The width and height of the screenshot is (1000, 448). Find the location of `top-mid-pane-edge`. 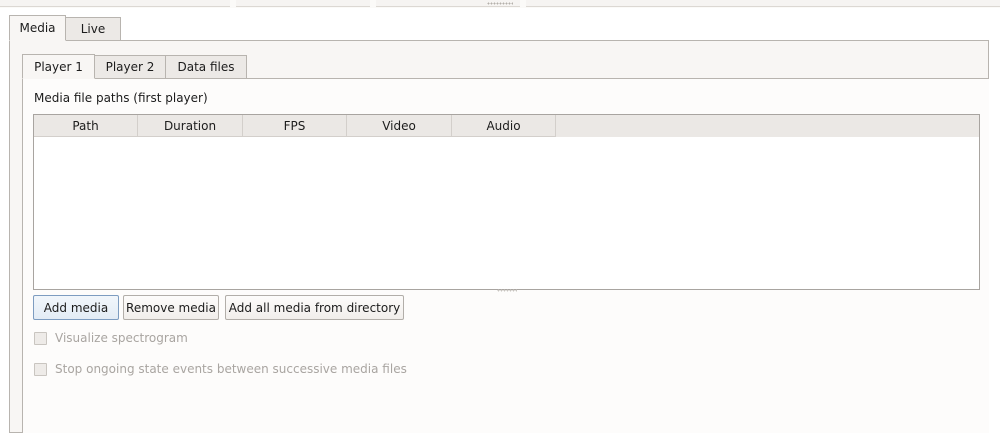

top-mid-pane-edge is located at coordinates (303, 3).